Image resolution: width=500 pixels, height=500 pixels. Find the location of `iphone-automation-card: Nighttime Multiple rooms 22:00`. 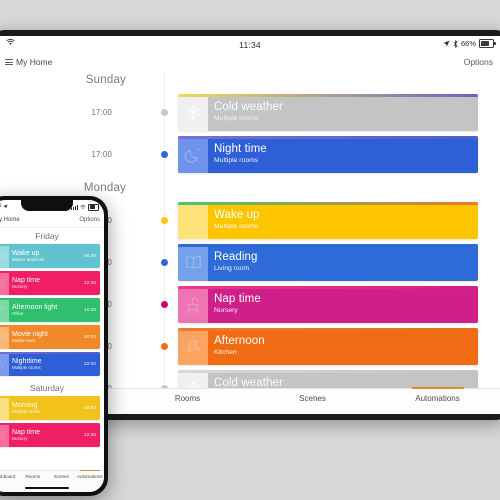

iphone-automation-card: Nighttime Multiple rooms 22:00 is located at coordinates (50, 364).